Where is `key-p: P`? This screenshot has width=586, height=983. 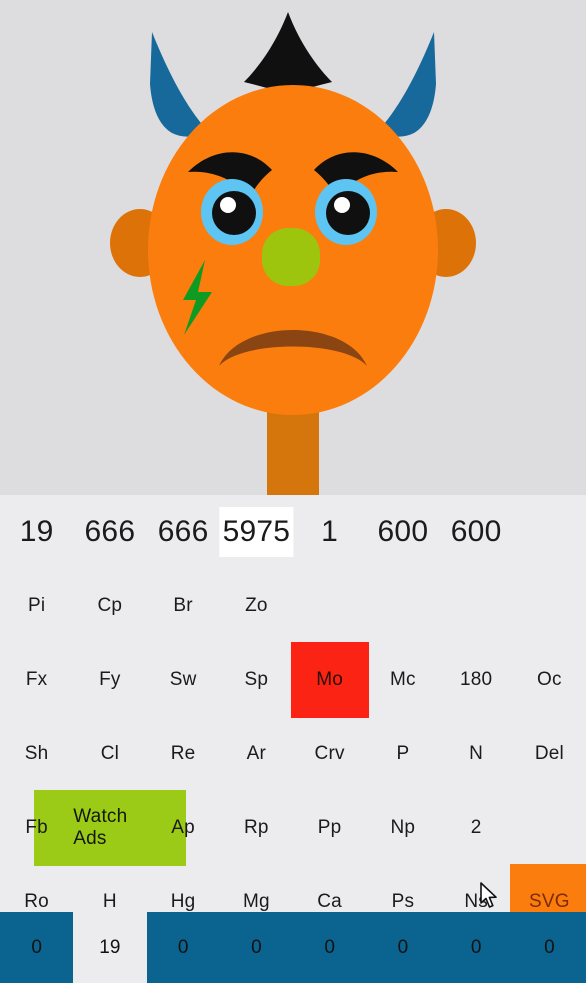 key-p: P is located at coordinates (402, 754).